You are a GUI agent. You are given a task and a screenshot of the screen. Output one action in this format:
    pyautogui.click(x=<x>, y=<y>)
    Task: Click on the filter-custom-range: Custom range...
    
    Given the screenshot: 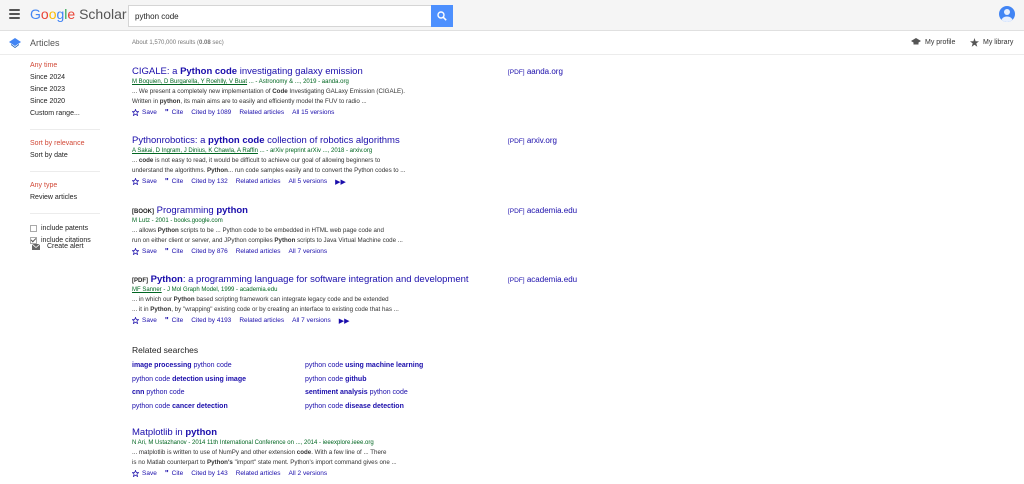 What is the action you would take?
    pyautogui.click(x=77, y=114)
    